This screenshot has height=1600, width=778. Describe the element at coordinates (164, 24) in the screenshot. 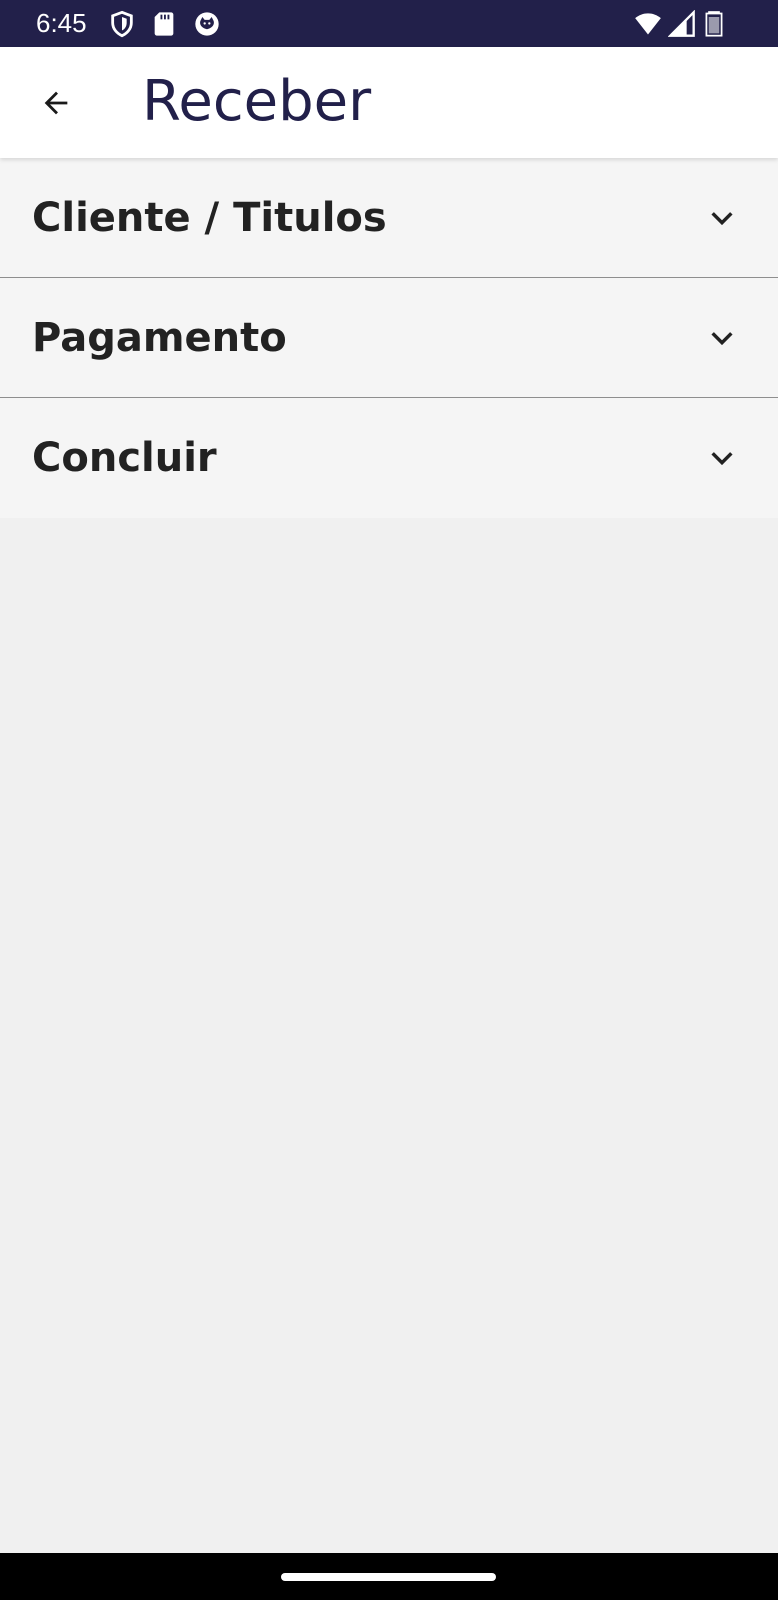

I see `sd-card-icon` at that location.